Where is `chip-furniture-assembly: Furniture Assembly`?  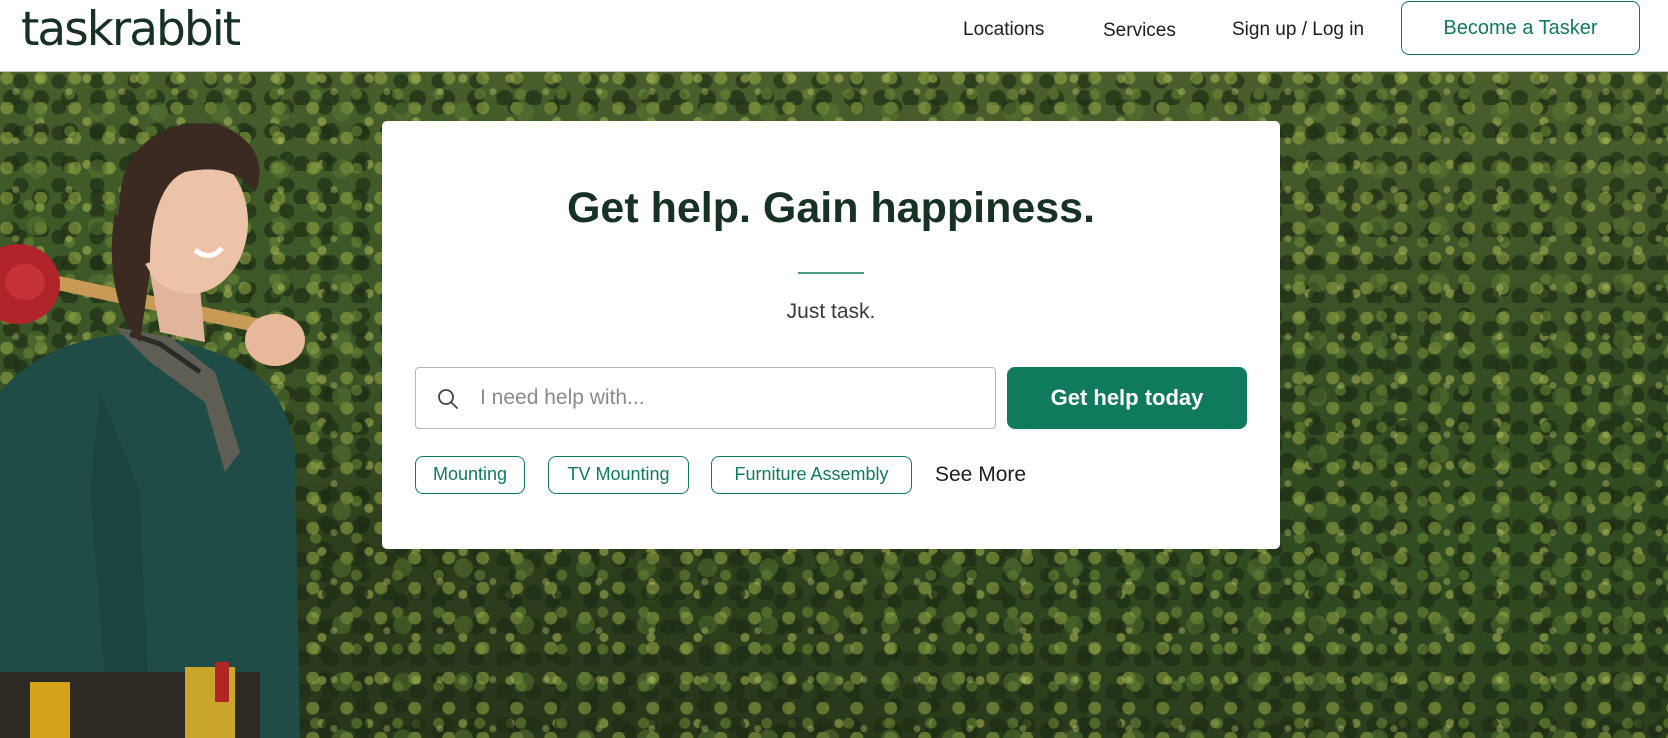 chip-furniture-assembly: Furniture Assembly is located at coordinates (811, 475).